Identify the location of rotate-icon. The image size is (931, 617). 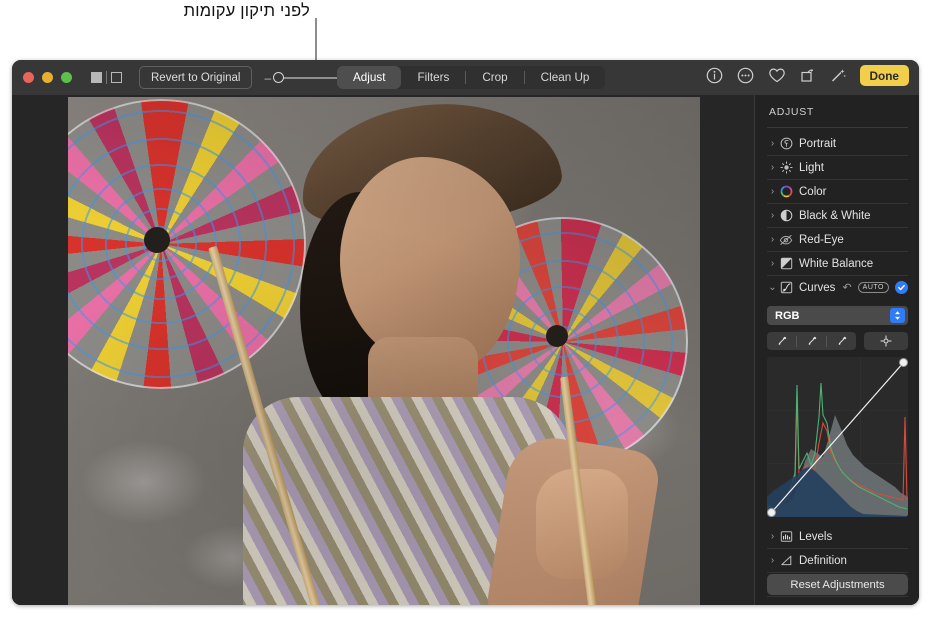
(808, 76).